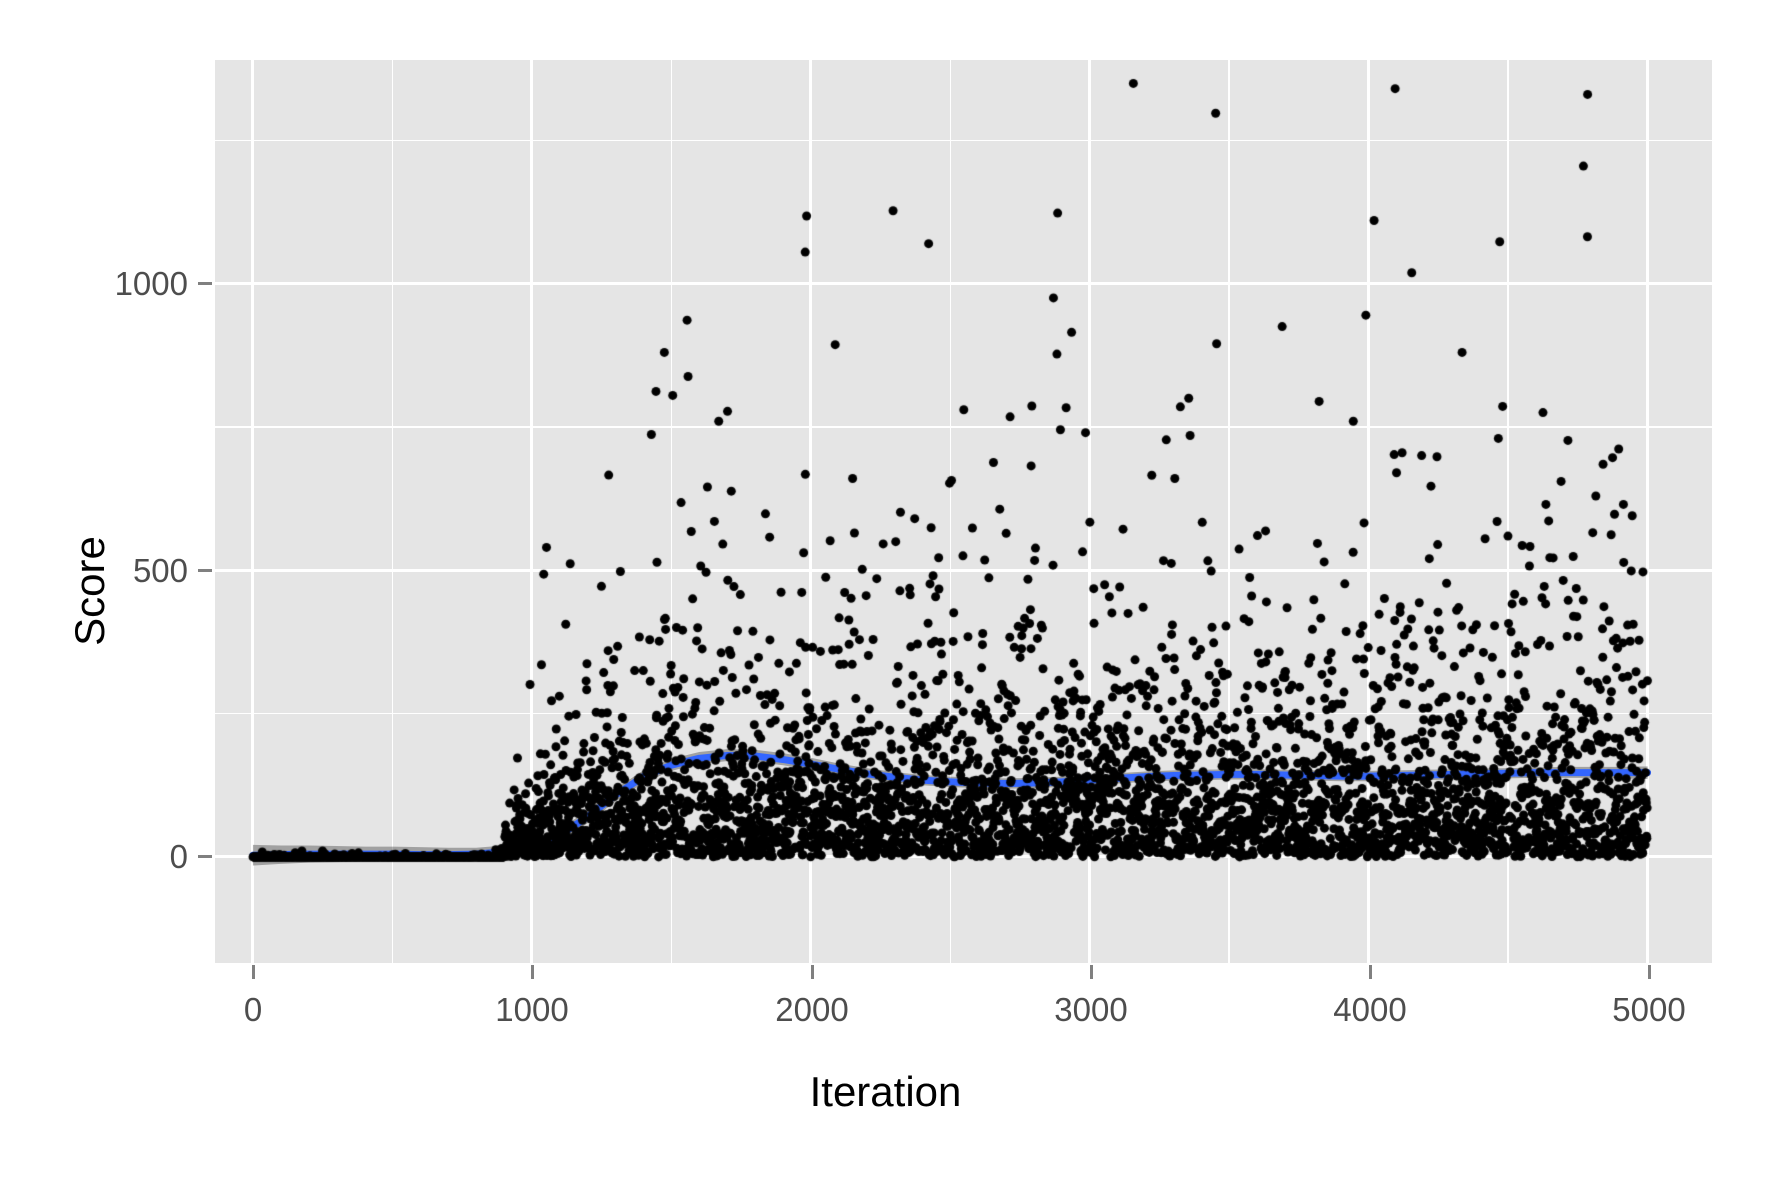 This screenshot has width=1771, height=1181. I want to click on y-axis-title-wrapper: Score, so click(76, 590).